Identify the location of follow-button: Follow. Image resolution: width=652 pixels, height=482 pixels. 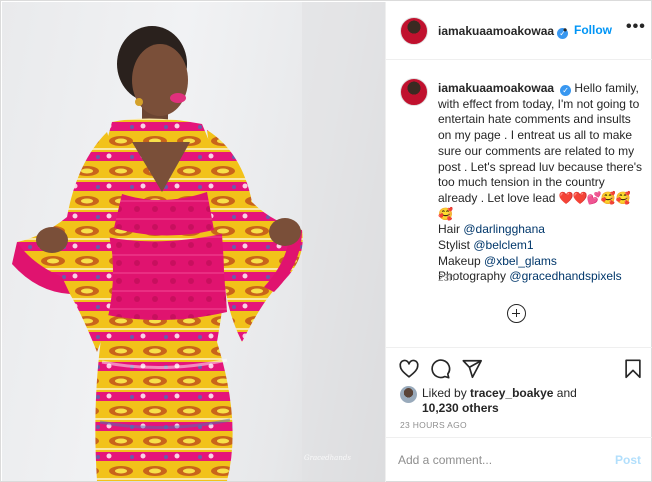
(593, 30).